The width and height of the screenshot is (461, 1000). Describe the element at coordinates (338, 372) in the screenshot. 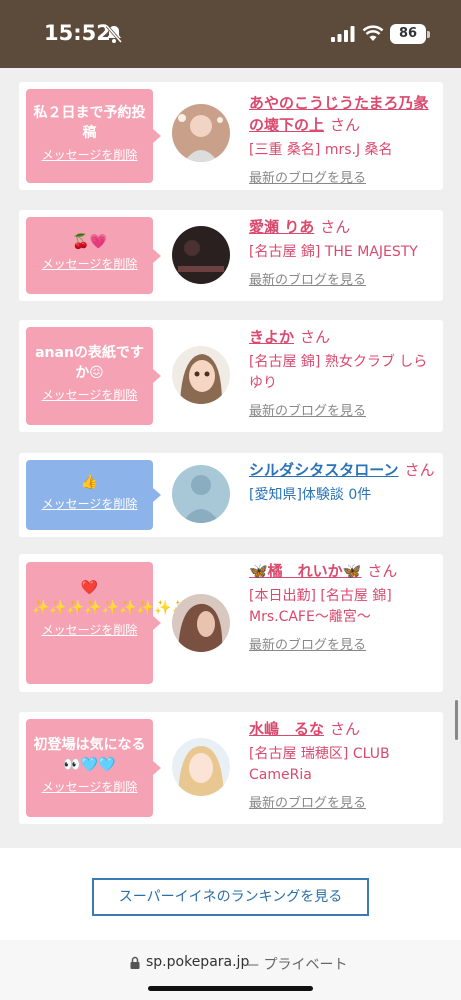

I see `shop-detail: [名古屋 錦] 熟女クラブ しらゆり` at that location.